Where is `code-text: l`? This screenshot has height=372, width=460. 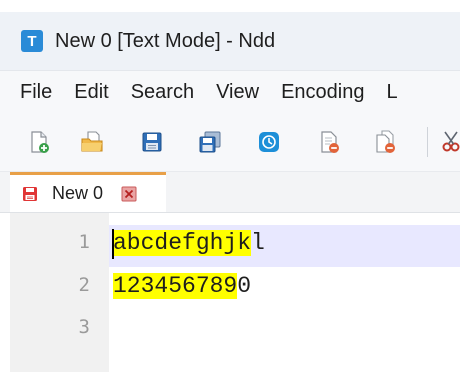 code-text: l is located at coordinates (258, 243).